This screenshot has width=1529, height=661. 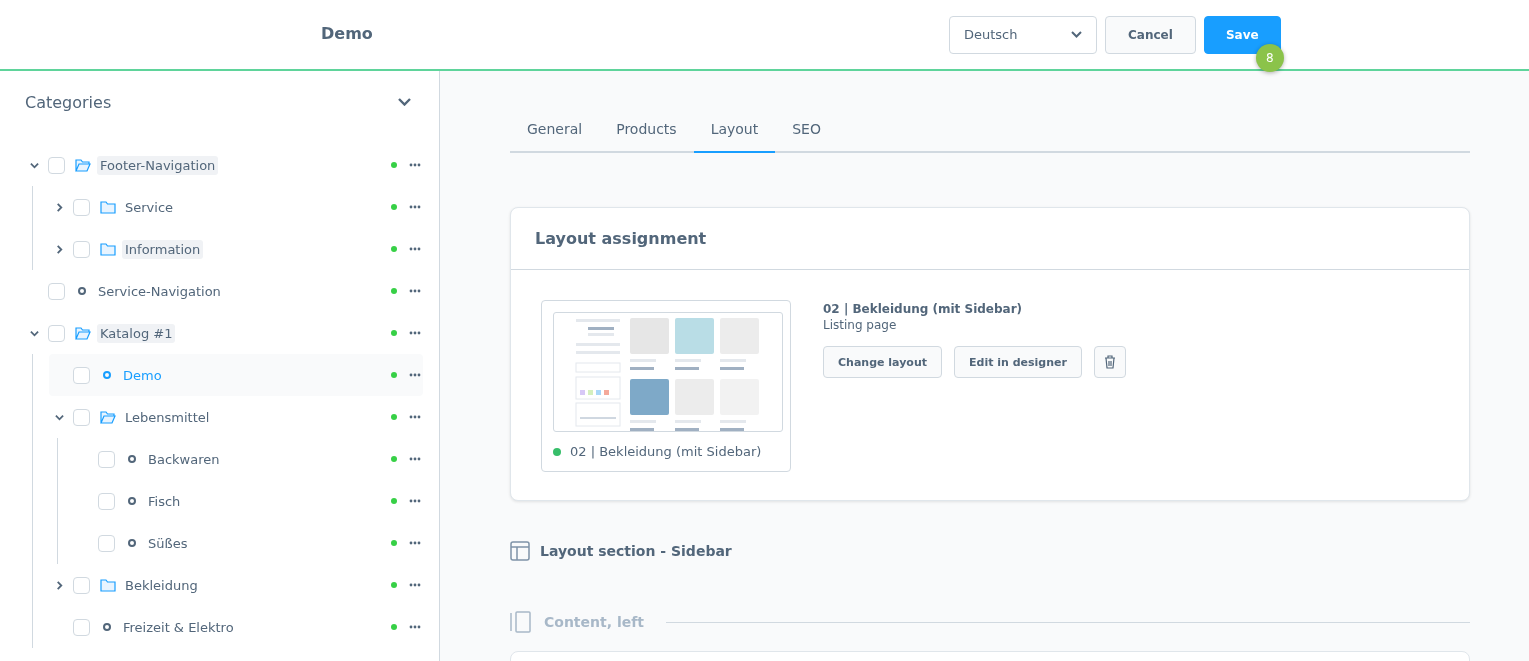 What do you see at coordinates (248, 543) in the screenshot?
I see `tree-item: Süßes` at bounding box center [248, 543].